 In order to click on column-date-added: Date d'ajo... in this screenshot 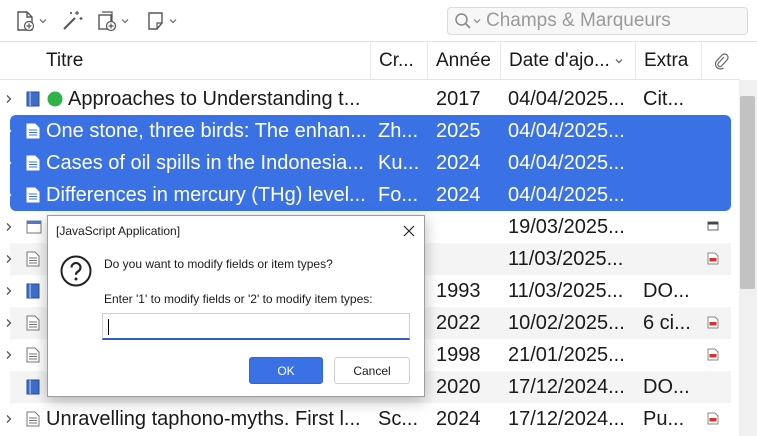, I will do `click(567, 61)`.